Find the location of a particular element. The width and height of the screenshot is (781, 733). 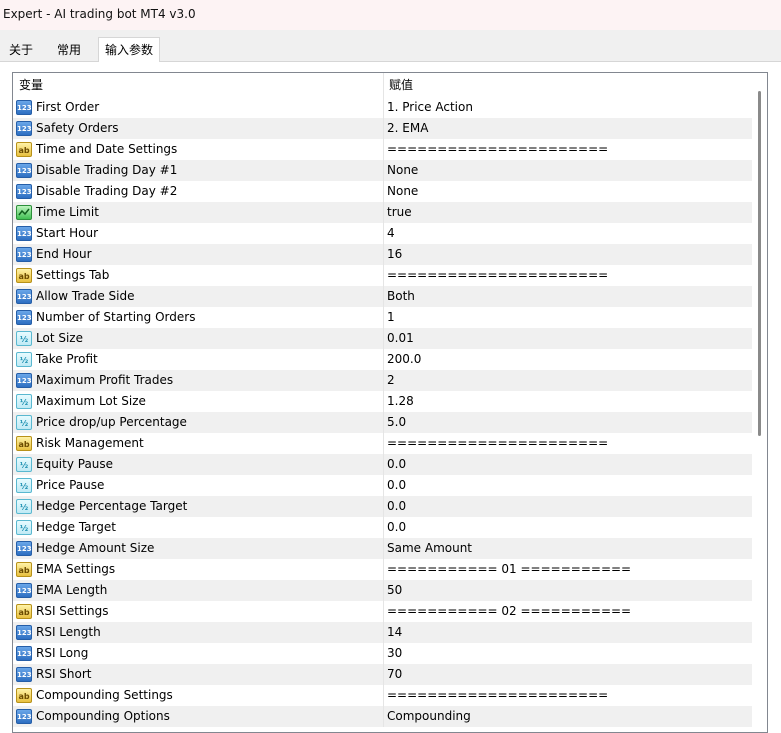

table-row: ½ Price drop/up Percentage 5.0 is located at coordinates (383, 422).